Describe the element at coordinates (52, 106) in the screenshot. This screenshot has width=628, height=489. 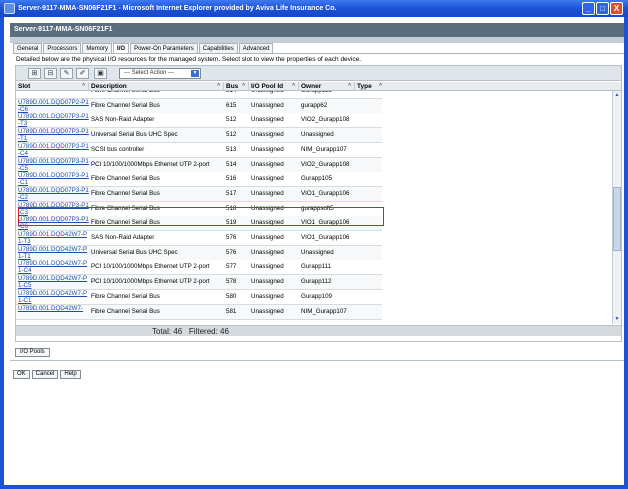
I see `cell-slot: U789D.001.DQD07P2-P1-C6` at that location.